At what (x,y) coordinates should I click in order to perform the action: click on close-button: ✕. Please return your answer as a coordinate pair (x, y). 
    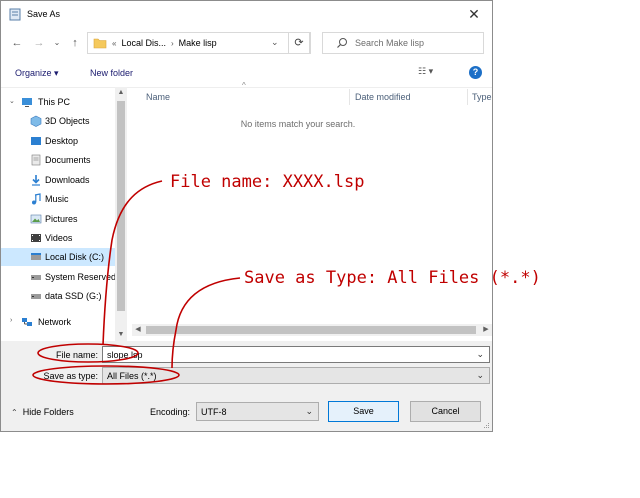
    Looking at the image, I should click on (474, 14).